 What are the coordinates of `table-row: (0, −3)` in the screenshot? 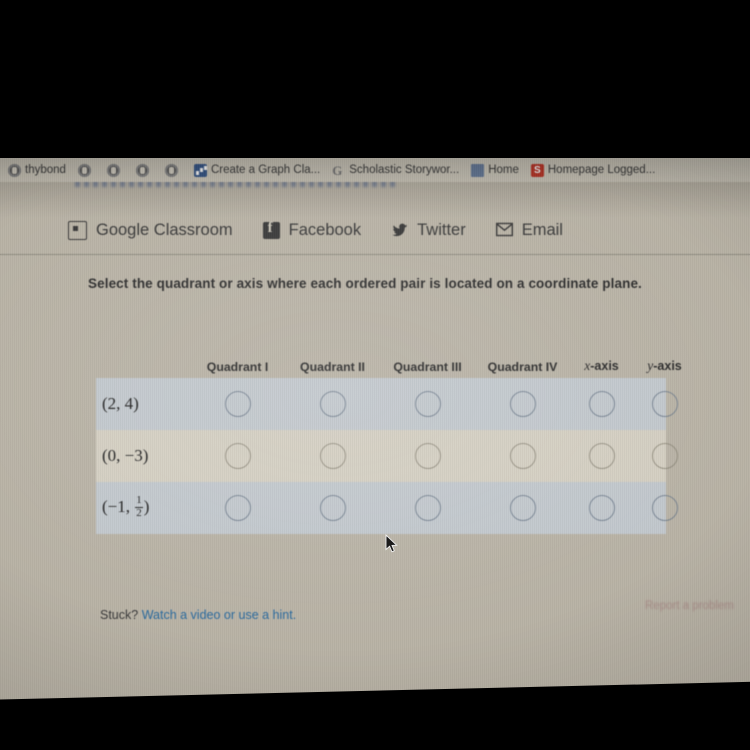 It's located at (387, 456).